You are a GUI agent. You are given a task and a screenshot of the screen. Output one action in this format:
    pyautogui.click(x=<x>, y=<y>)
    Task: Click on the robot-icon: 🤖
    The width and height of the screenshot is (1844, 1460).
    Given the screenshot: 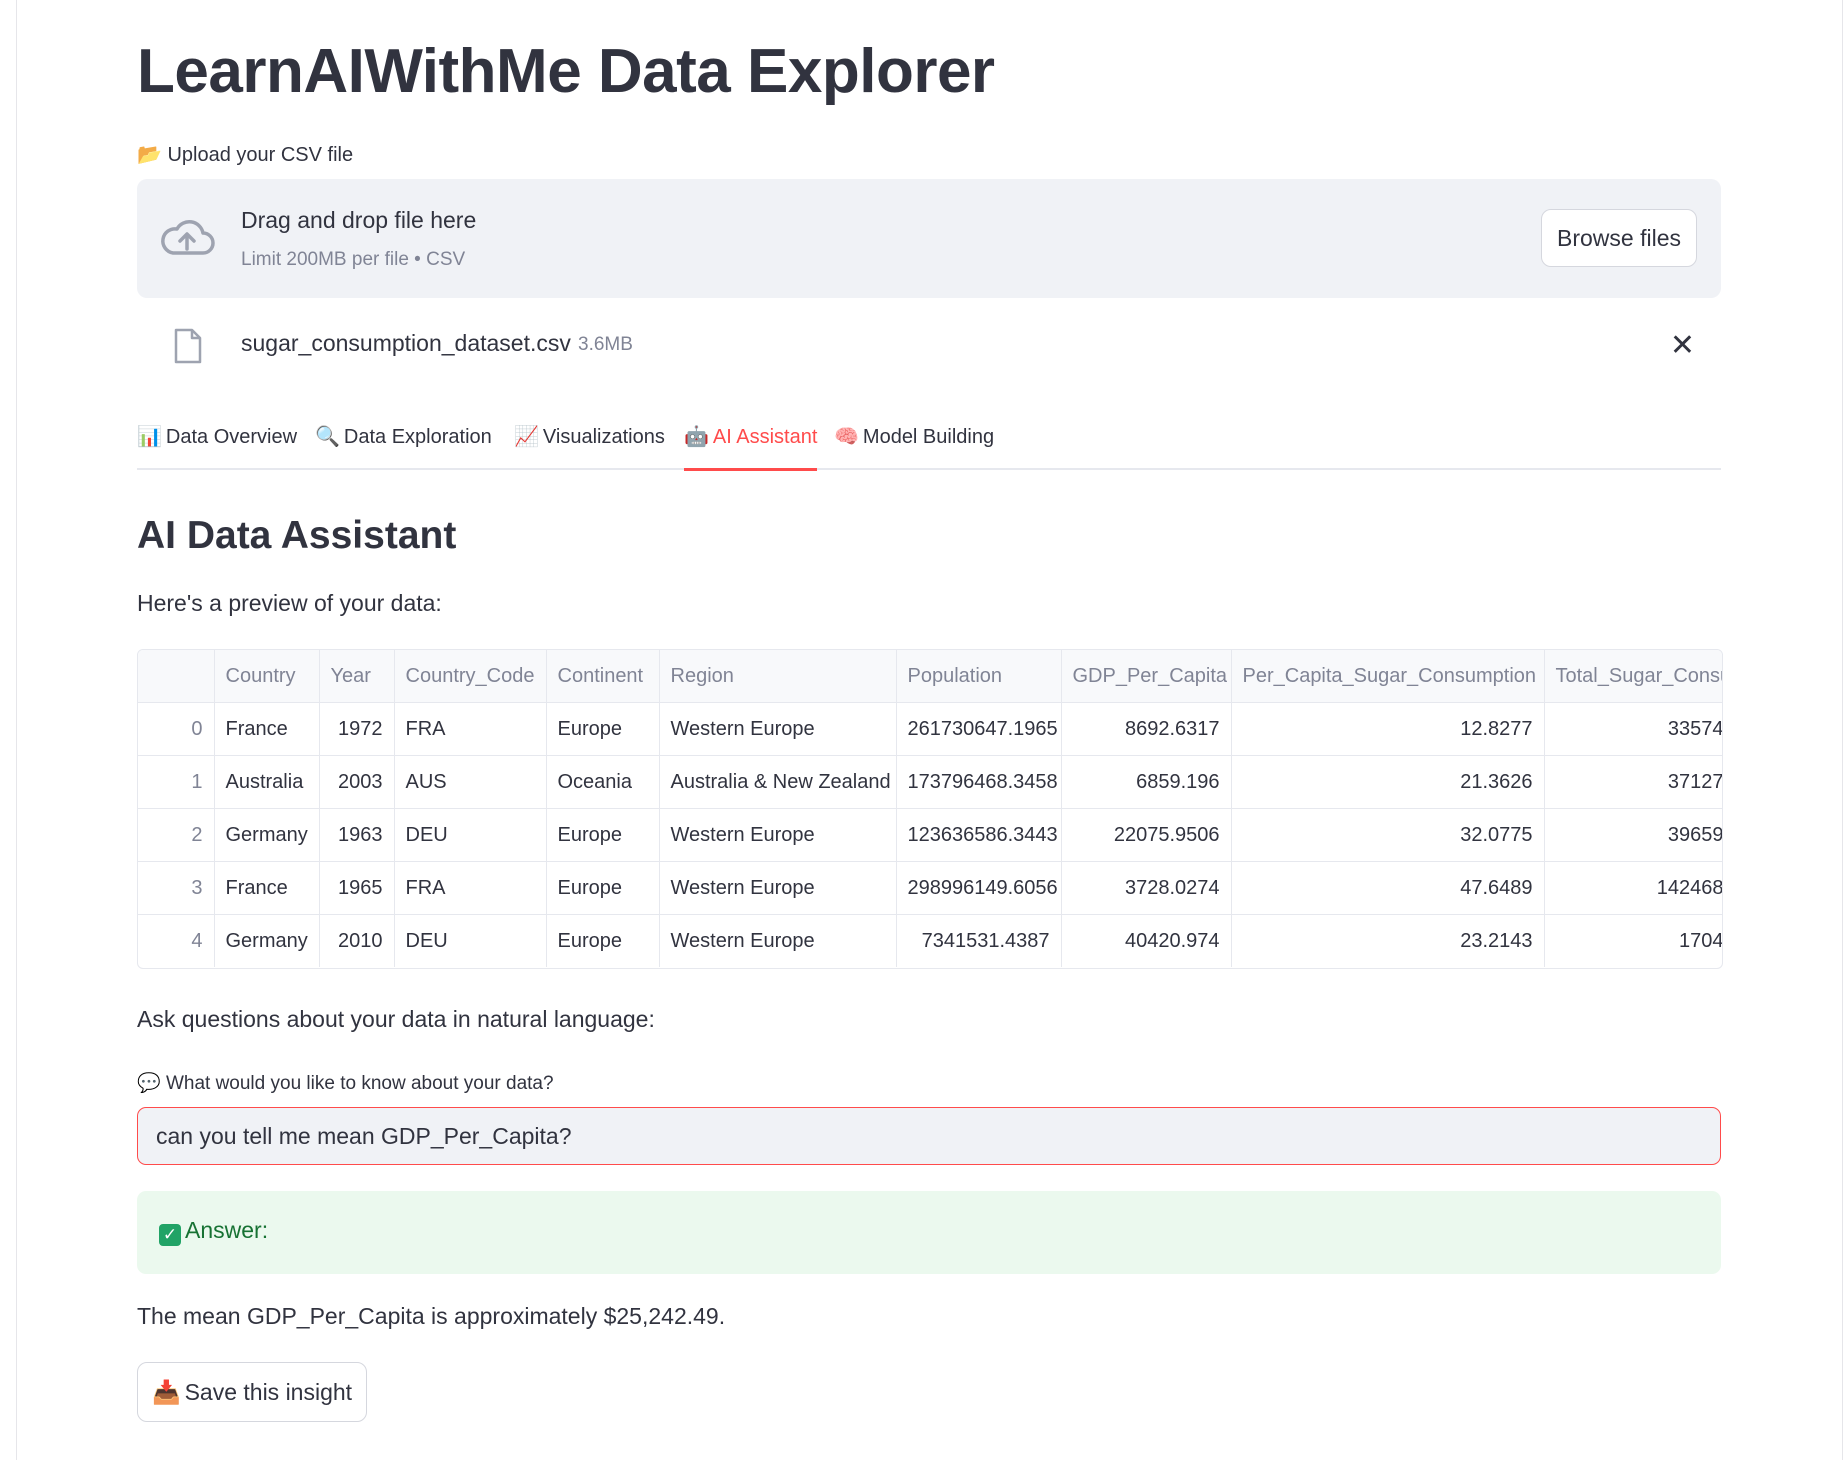 What is the action you would take?
    pyautogui.click(x=696, y=437)
    